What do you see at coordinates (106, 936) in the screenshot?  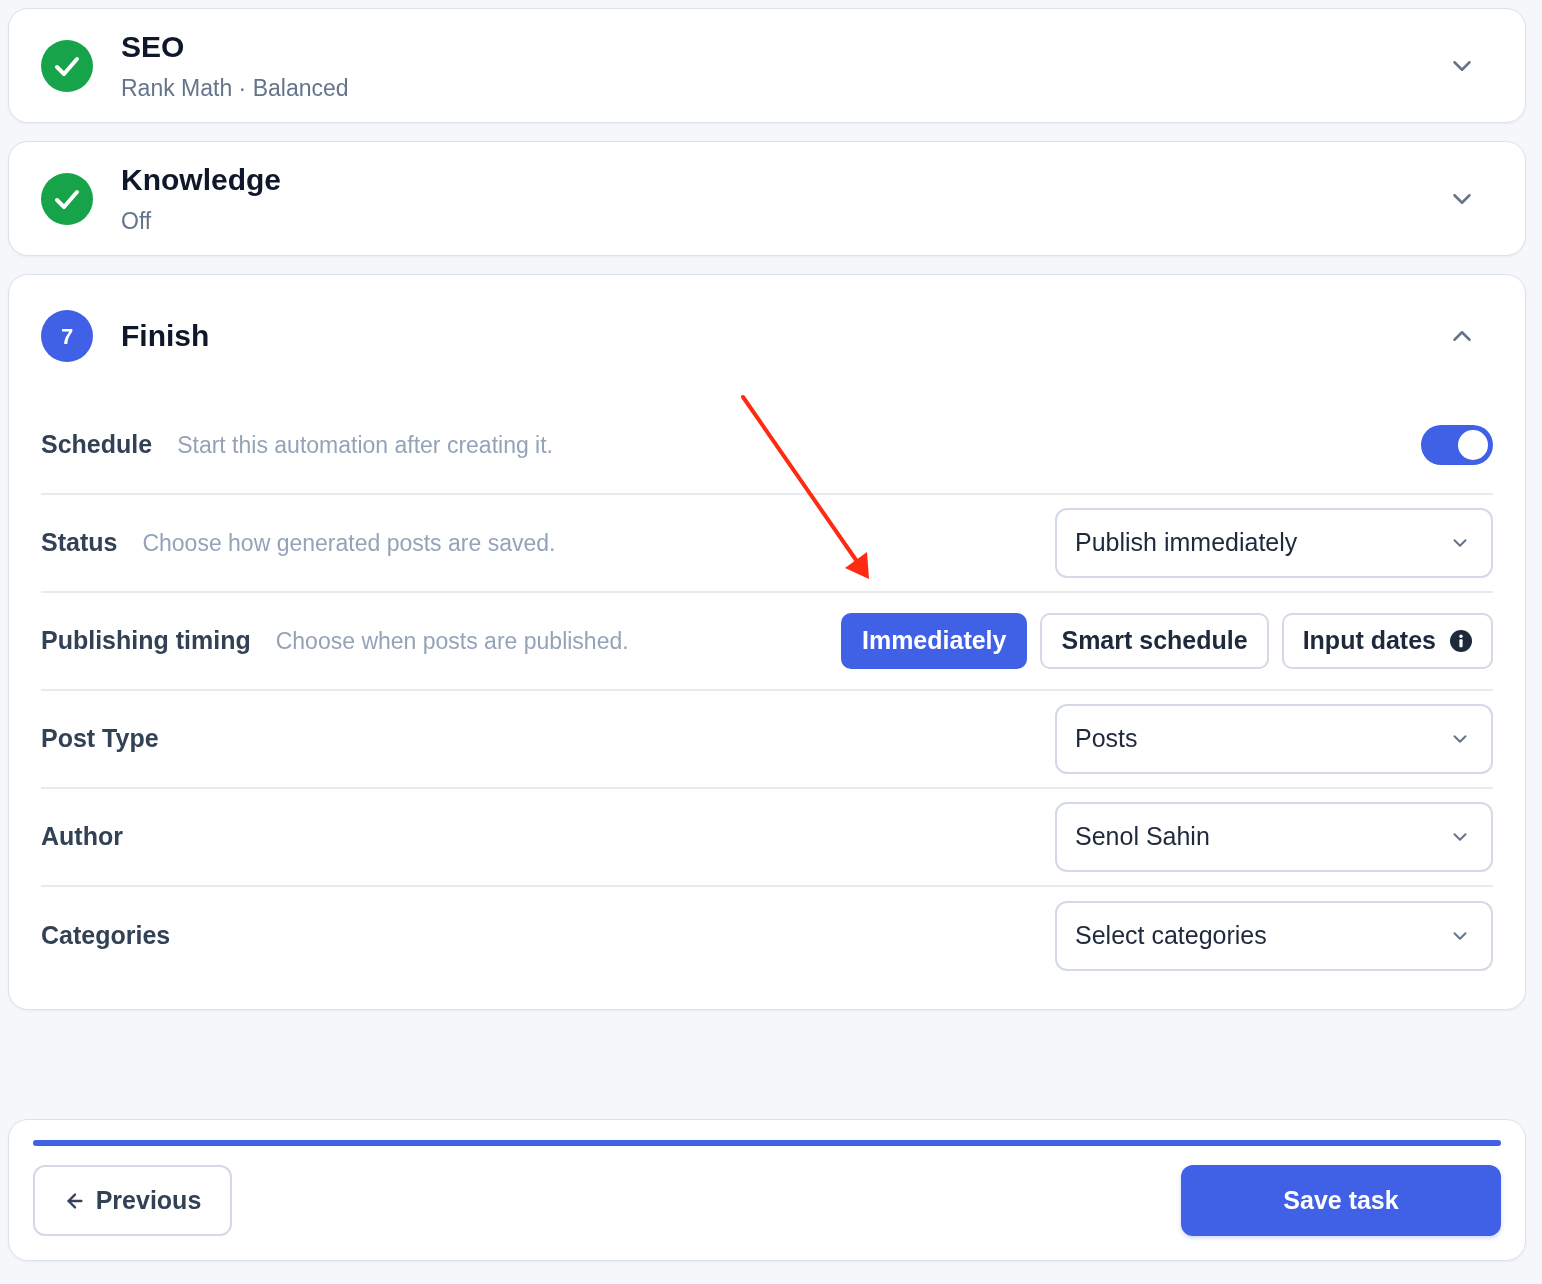 I see `setting-label: Categories` at bounding box center [106, 936].